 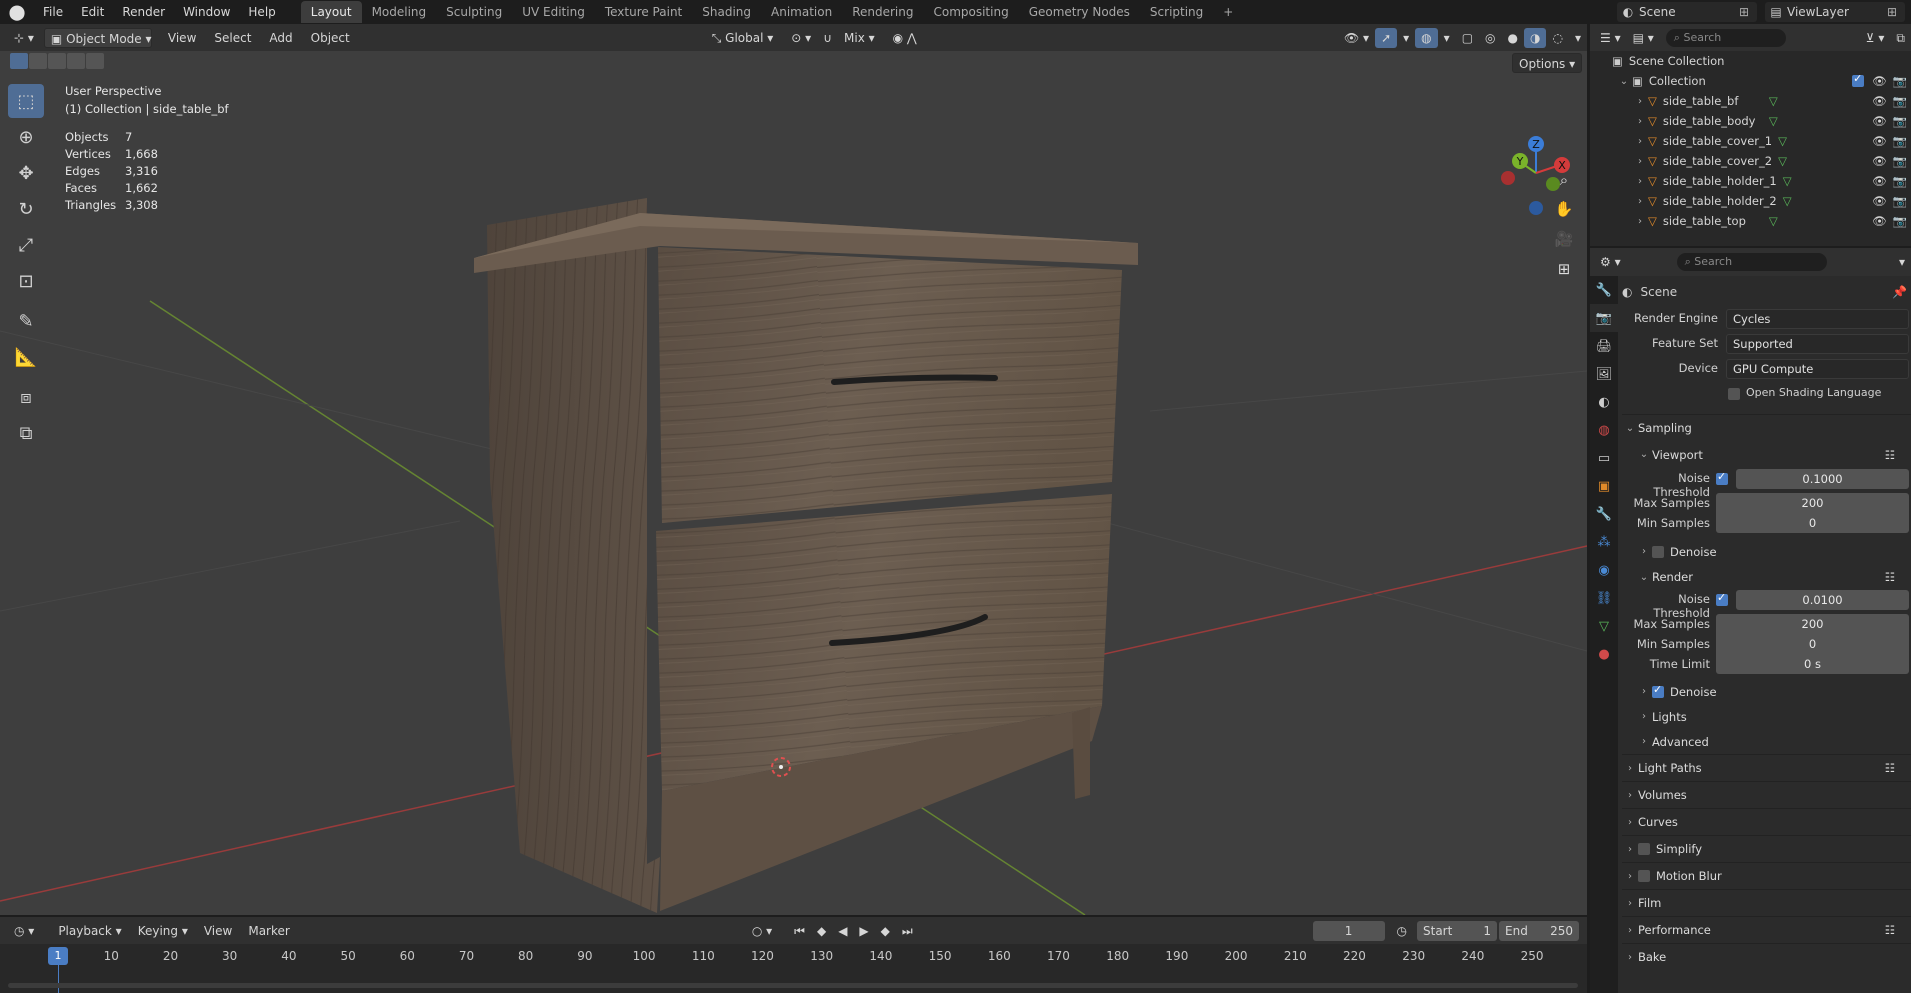 I want to click on ortho-toggle-icon: ⊞, so click(x=1564, y=269).